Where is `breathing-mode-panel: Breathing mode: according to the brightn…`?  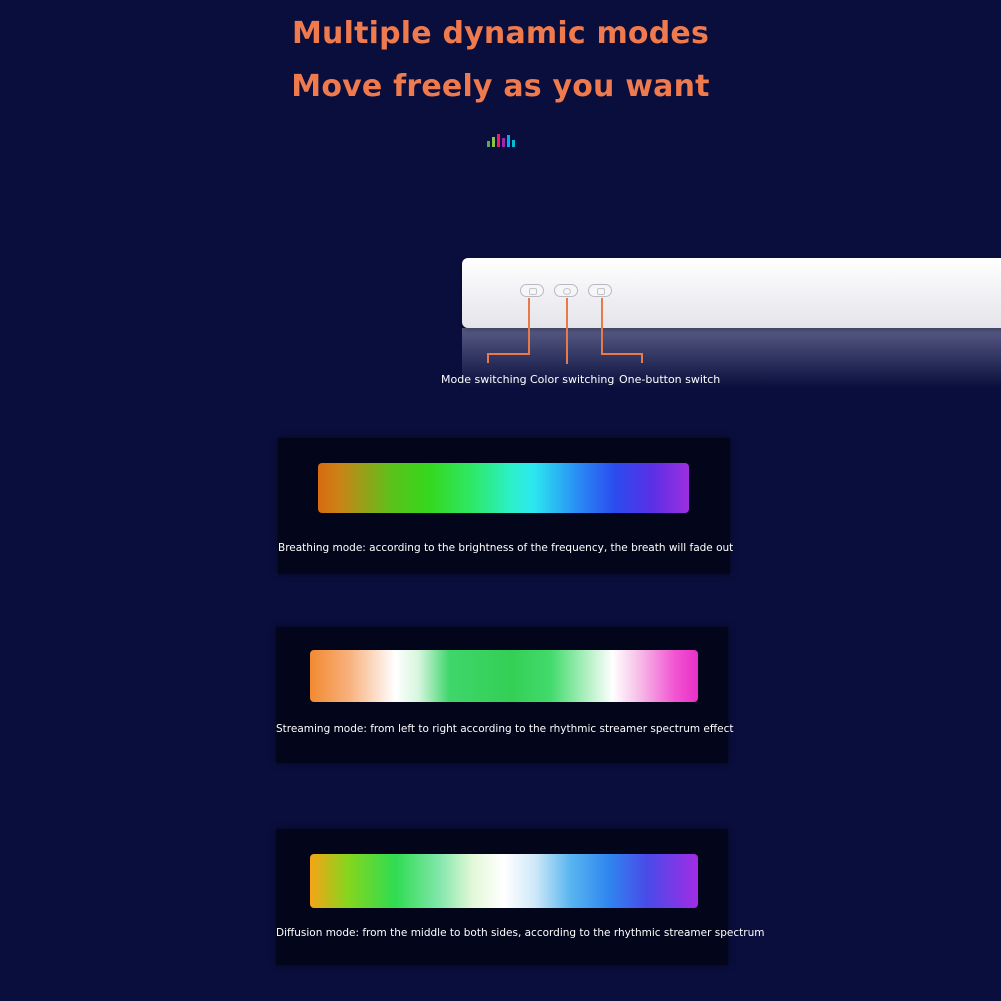 breathing-mode-panel: Breathing mode: according to the brightn… is located at coordinates (506, 506).